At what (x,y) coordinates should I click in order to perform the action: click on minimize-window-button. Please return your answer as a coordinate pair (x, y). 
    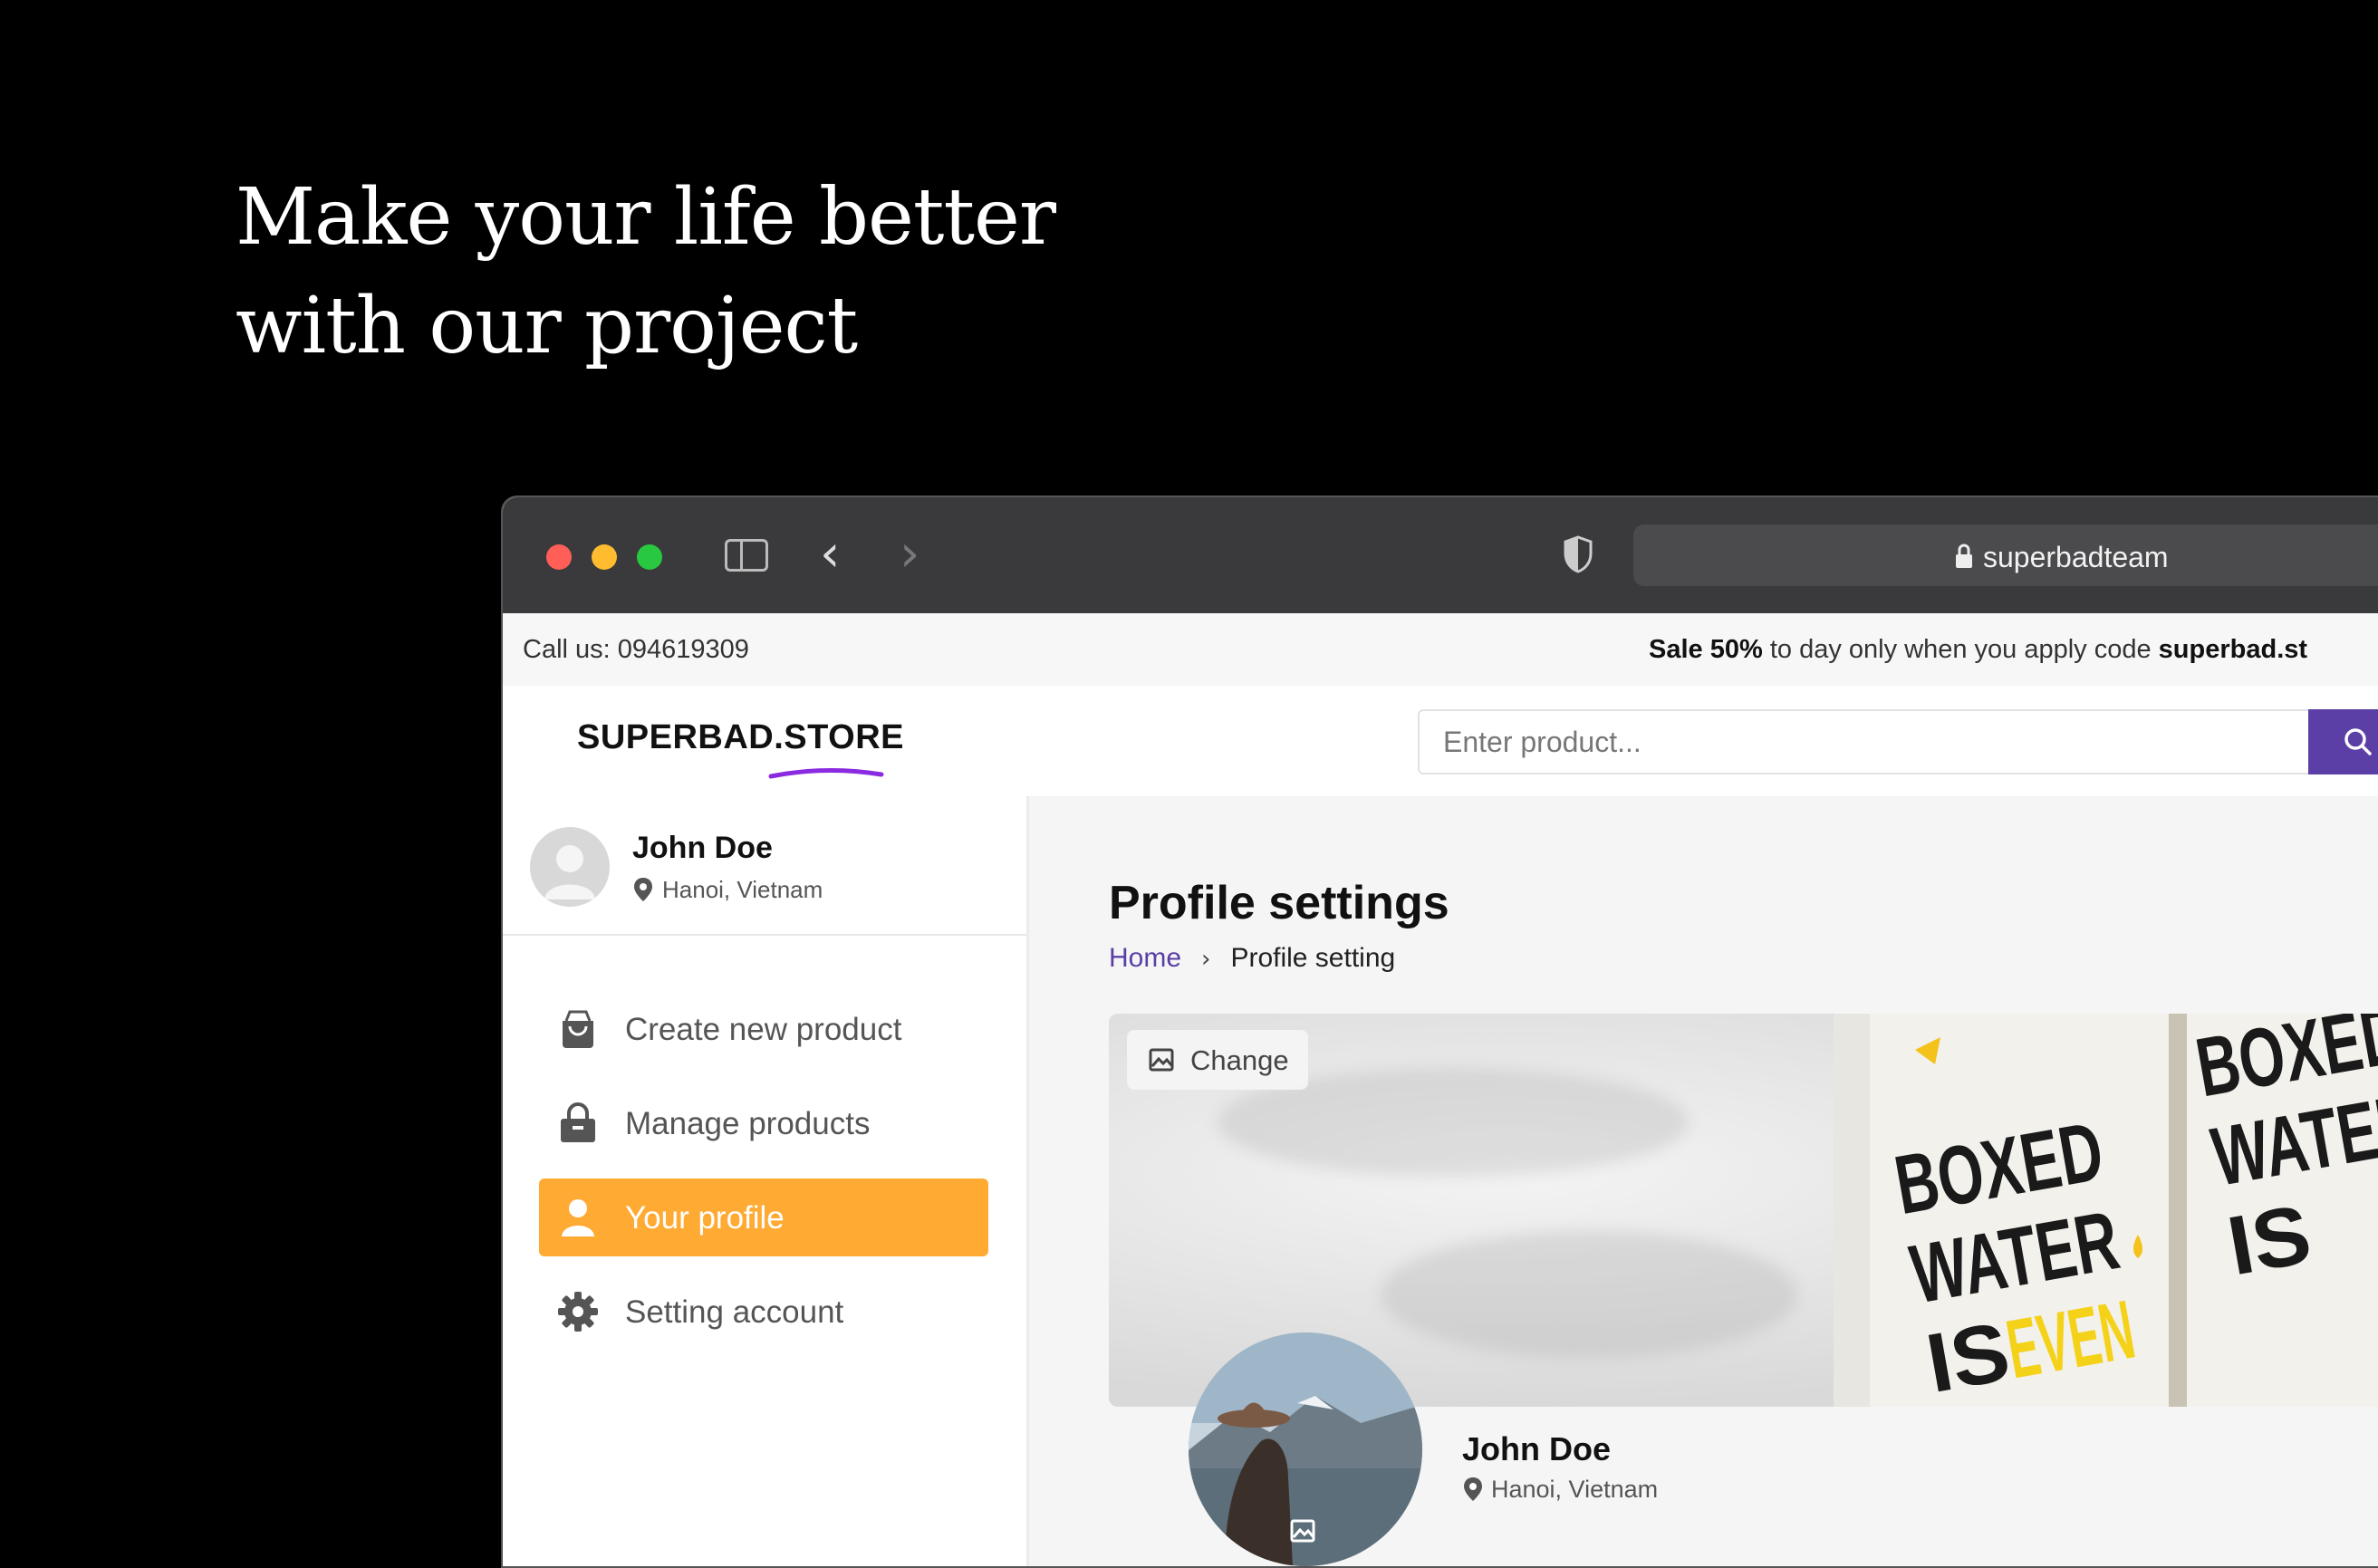
    Looking at the image, I should click on (604, 557).